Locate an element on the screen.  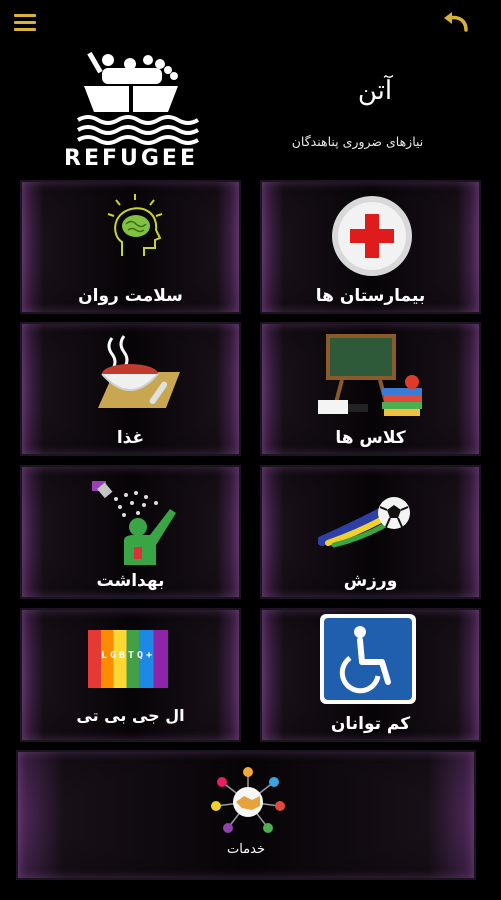
tile-label: ورزش is located at coordinates (370, 581).